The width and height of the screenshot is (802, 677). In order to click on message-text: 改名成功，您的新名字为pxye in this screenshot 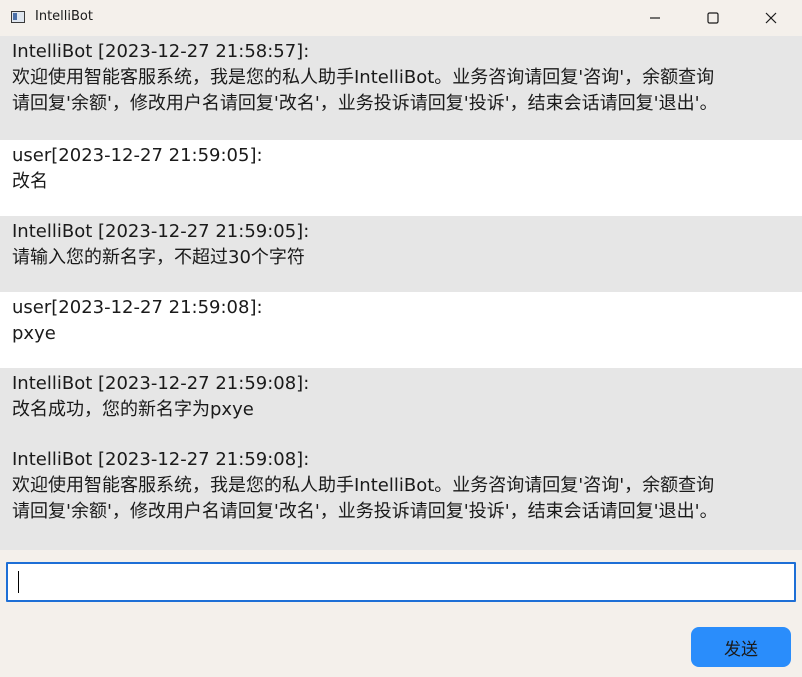, I will do `click(133, 409)`.